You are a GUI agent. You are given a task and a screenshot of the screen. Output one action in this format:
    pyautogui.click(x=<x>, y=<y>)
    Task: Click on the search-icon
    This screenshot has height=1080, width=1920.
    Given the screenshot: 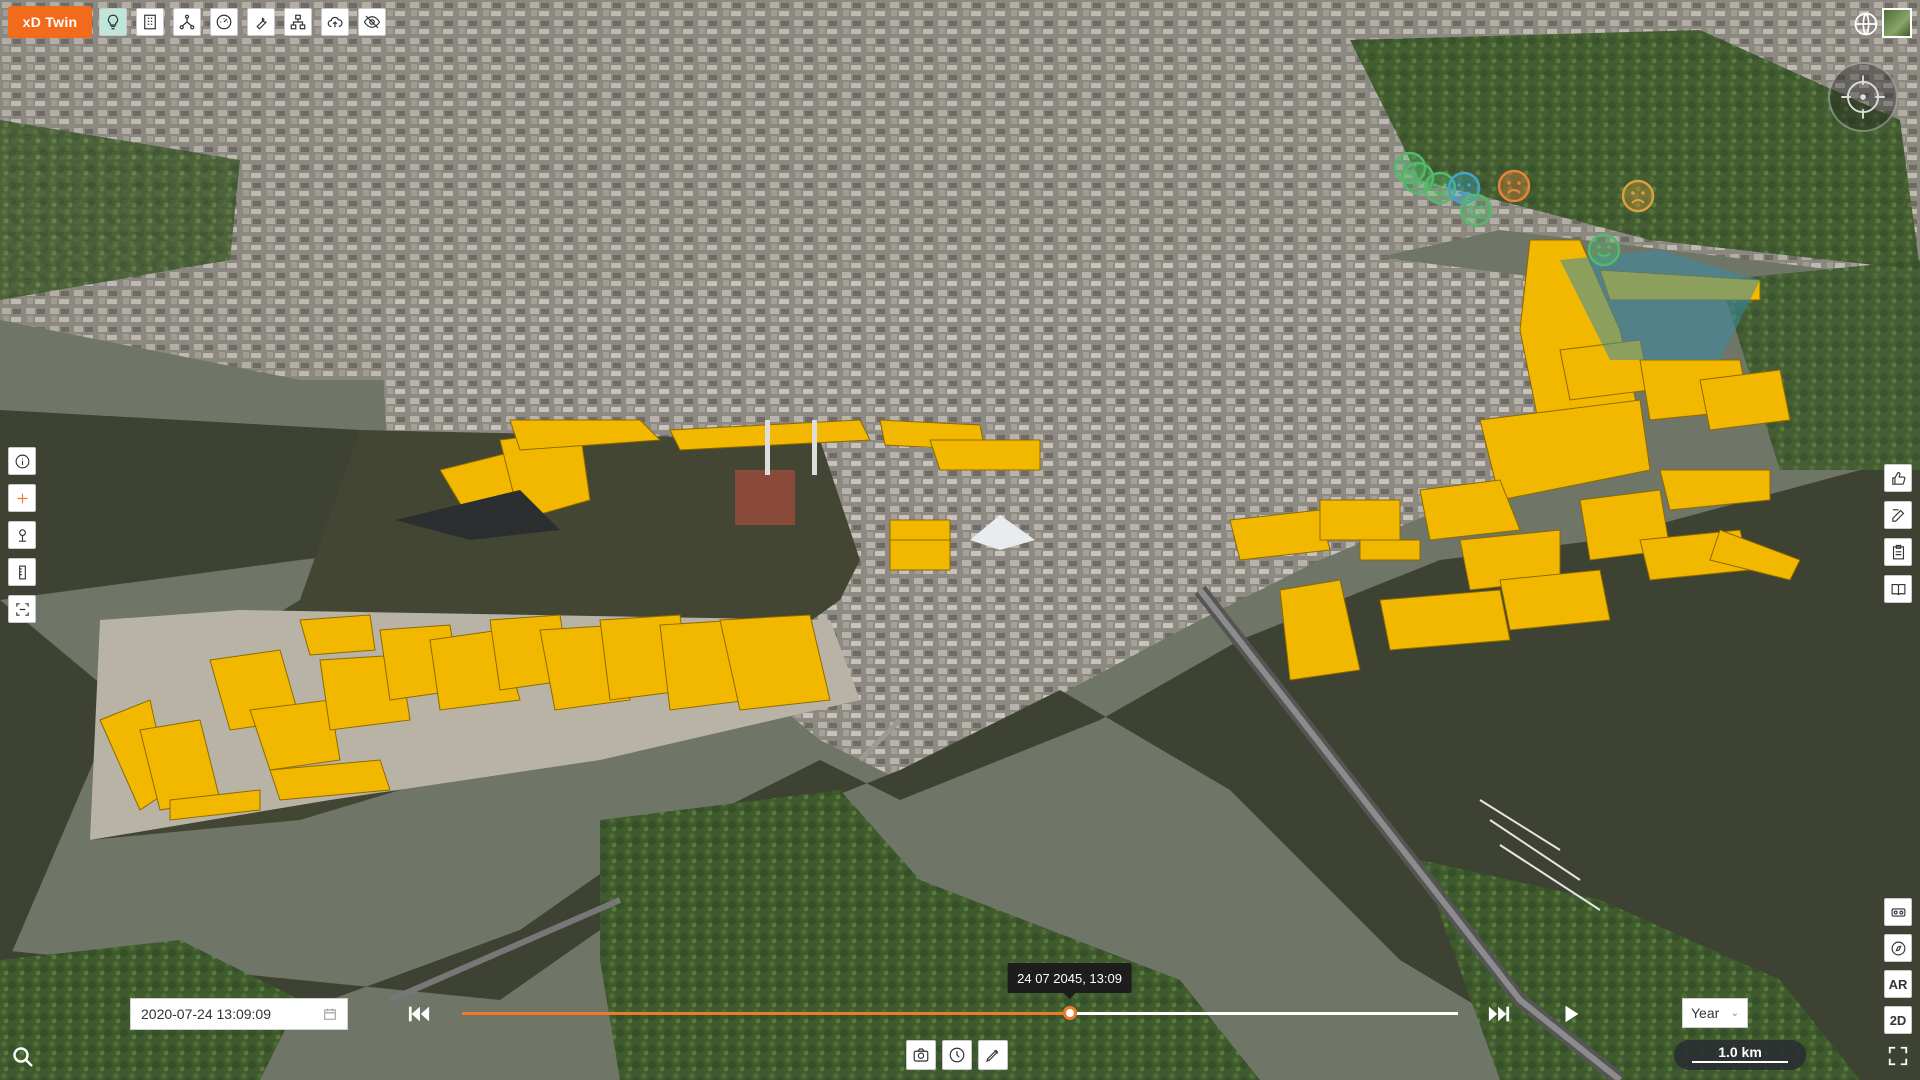 What is the action you would take?
    pyautogui.click(x=23, y=1057)
    